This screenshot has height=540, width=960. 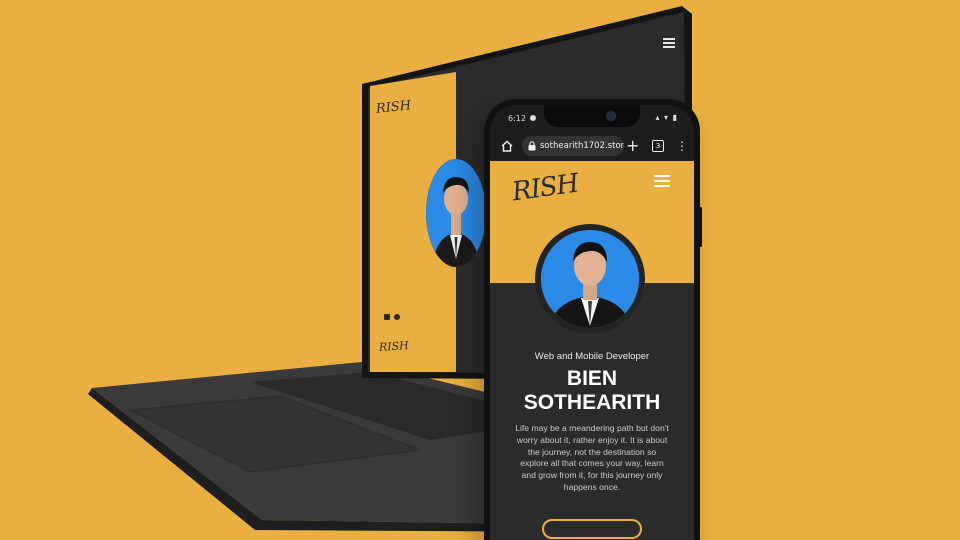 What do you see at coordinates (592, 378) in the screenshot?
I see `hero-name-first: BIEN` at bounding box center [592, 378].